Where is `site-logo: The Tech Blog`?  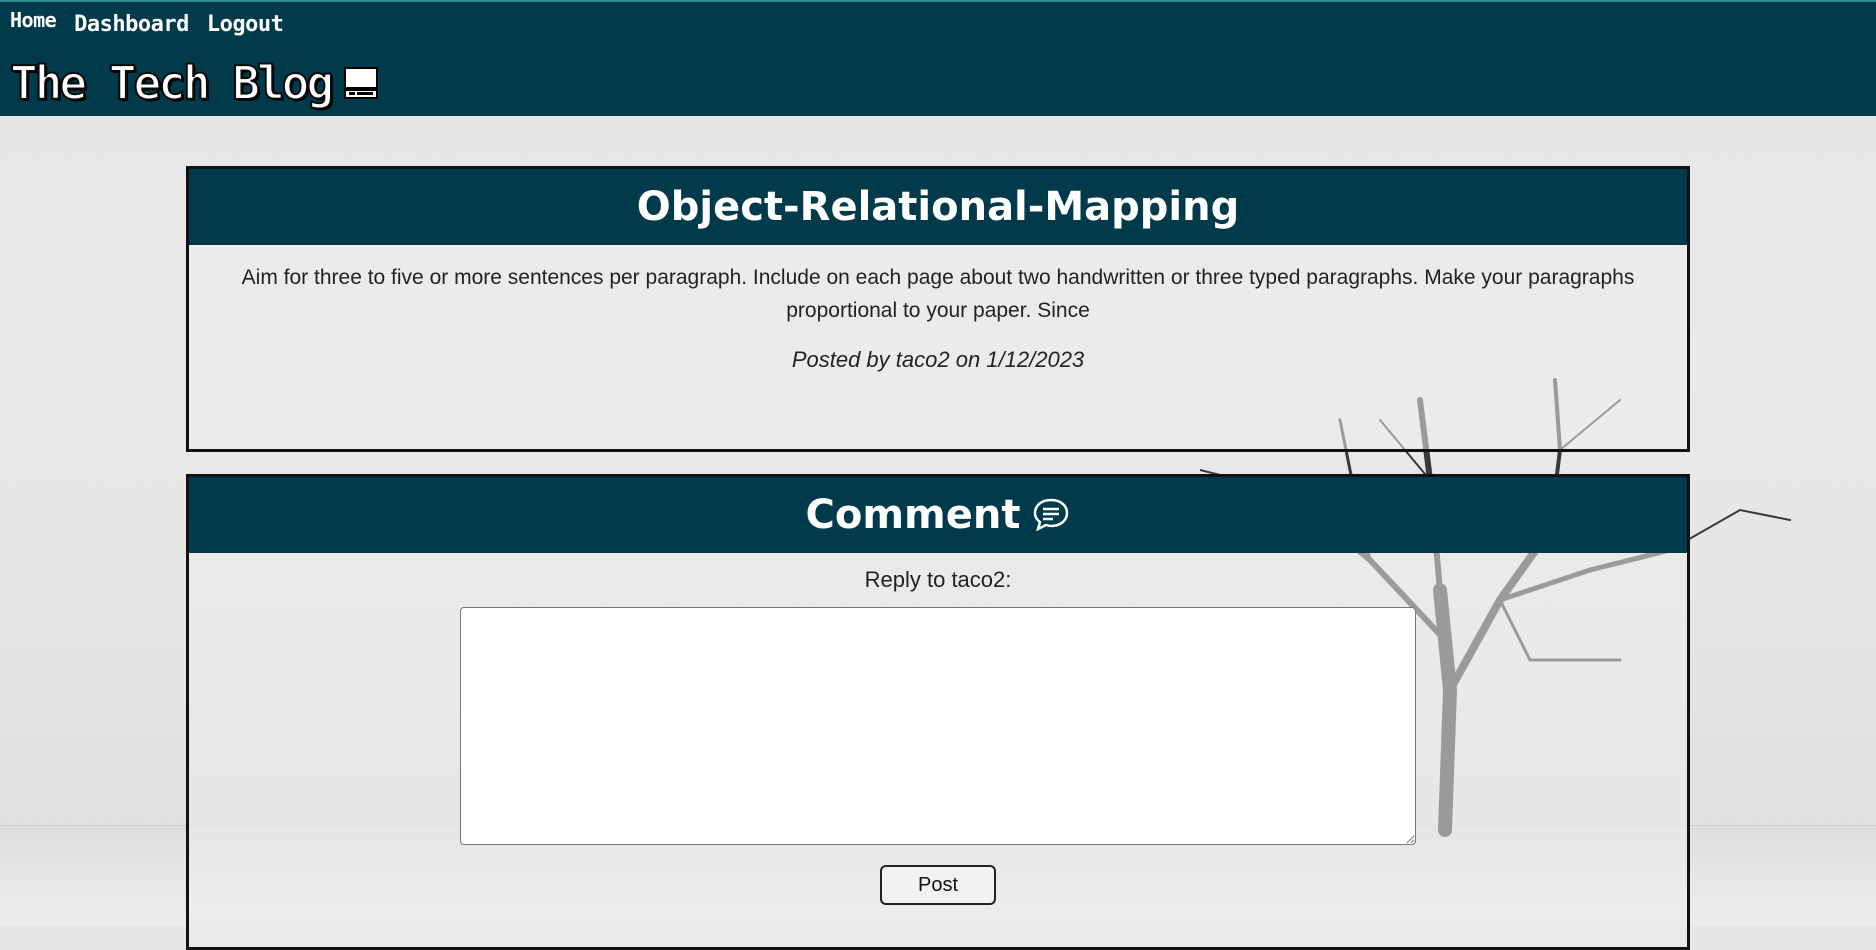
site-logo: The Tech Blog is located at coordinates (194, 83).